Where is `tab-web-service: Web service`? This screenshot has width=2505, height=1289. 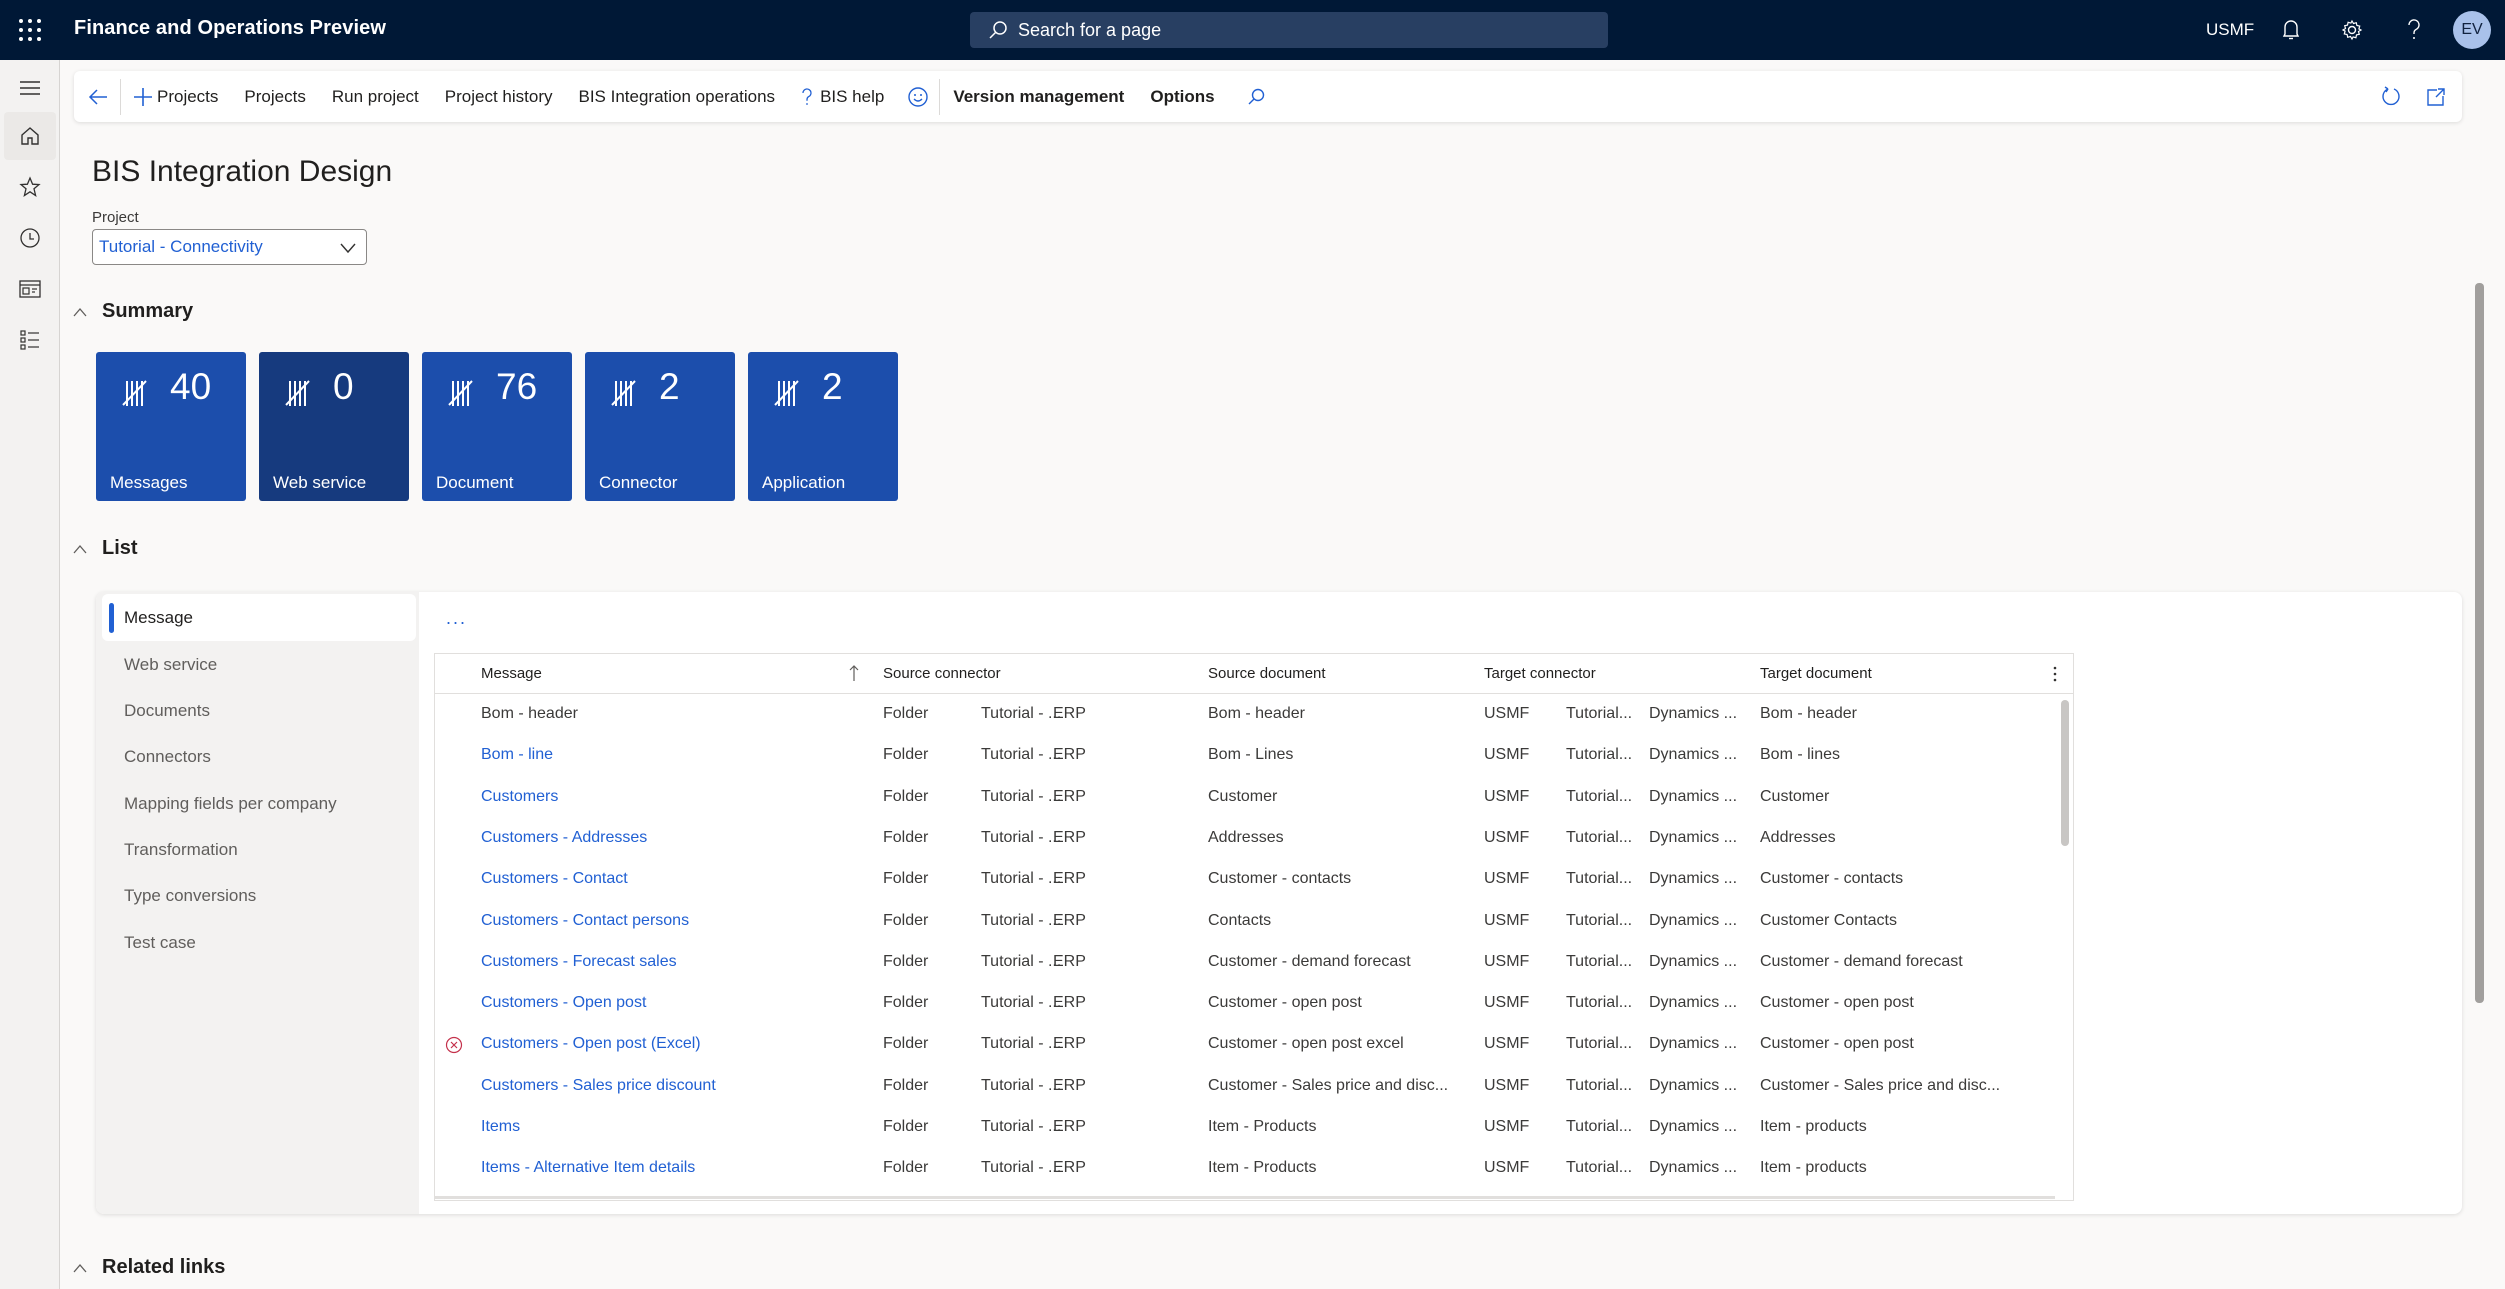 tab-web-service: Web service is located at coordinates (259, 664).